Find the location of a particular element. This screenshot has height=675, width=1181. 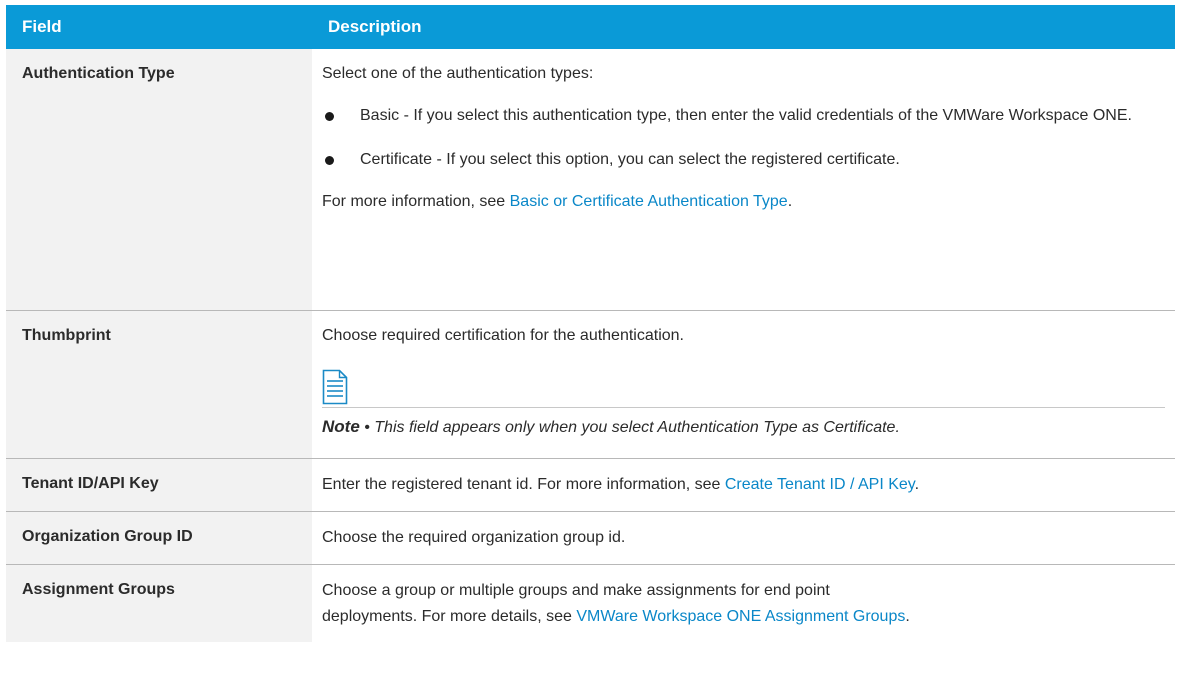

field-cell: Organization Group ID is located at coordinates (159, 538).